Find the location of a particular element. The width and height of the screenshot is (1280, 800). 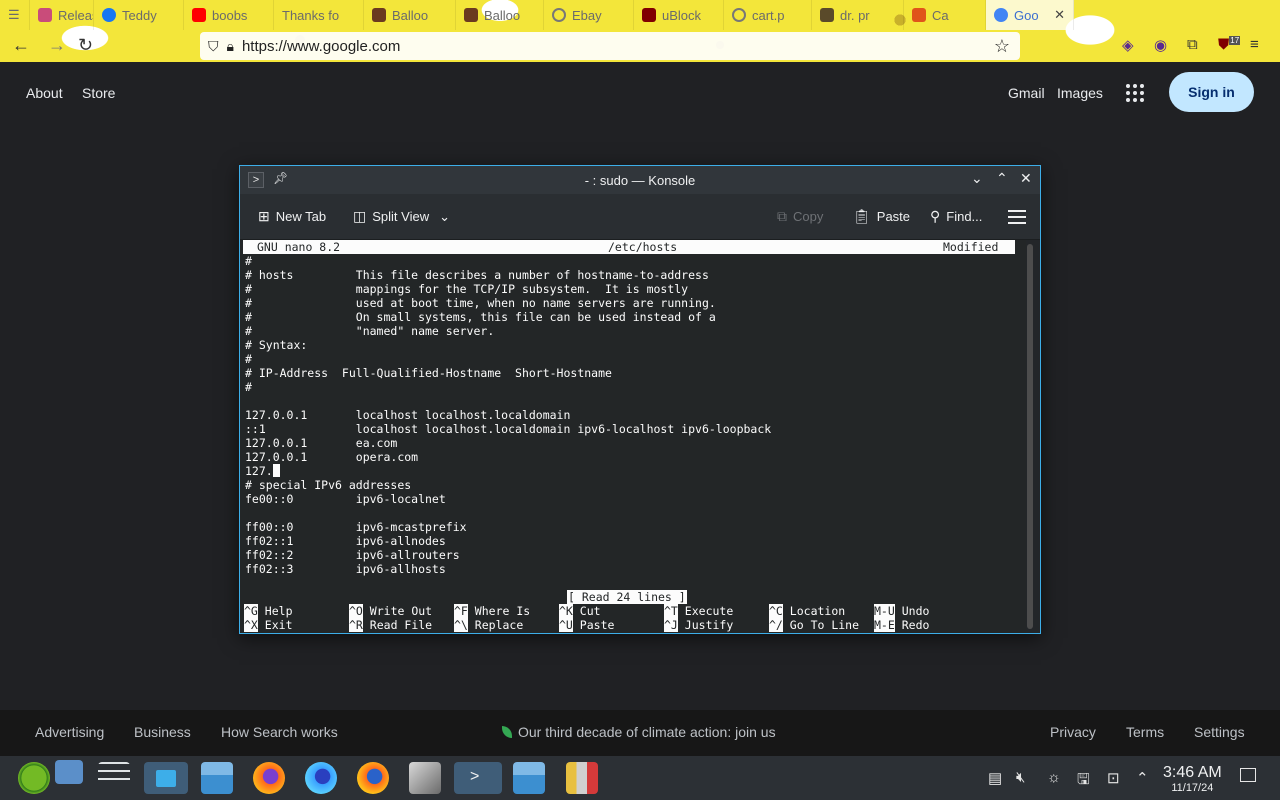

maximize-icon: ⌃ is located at coordinates (1002, 178).